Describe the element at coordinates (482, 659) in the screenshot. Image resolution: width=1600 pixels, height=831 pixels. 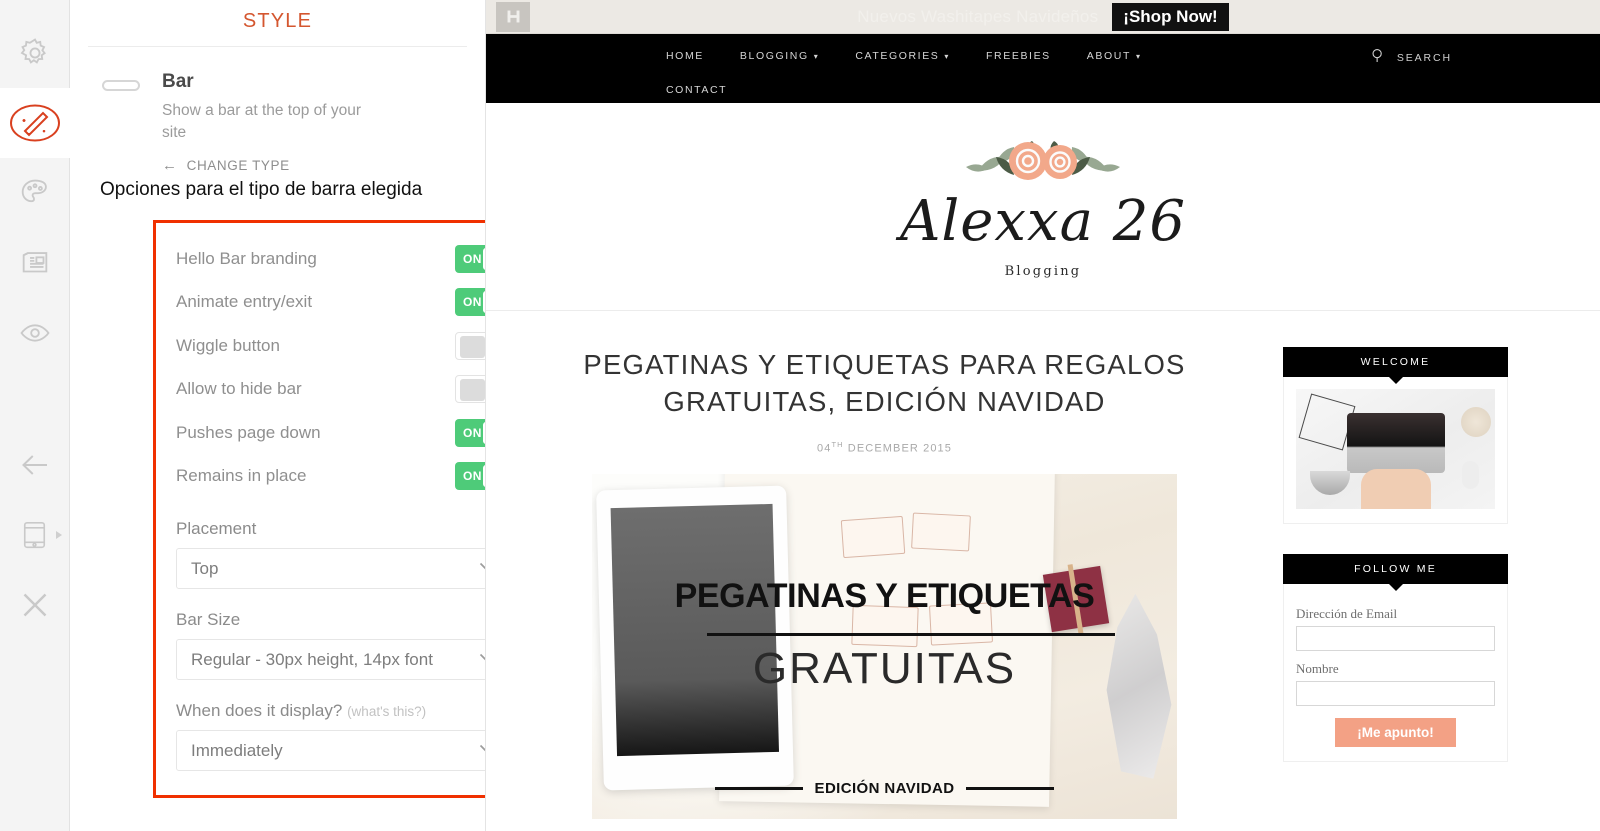
I see `chevron-down-icon` at that location.